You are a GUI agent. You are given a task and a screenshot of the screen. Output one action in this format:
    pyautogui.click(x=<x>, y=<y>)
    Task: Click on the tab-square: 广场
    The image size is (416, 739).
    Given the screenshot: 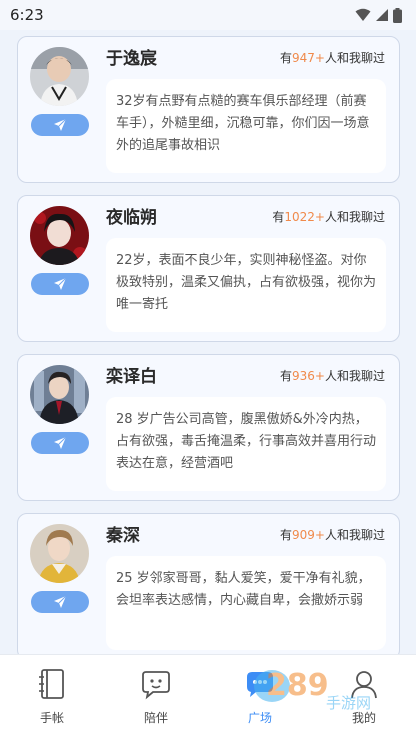 What is the action you would take?
    pyautogui.click(x=260, y=697)
    